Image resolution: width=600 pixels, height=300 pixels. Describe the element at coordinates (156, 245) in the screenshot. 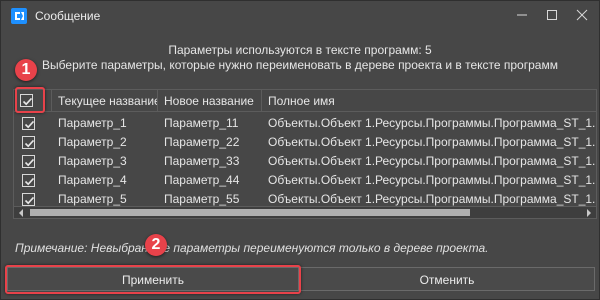

I see `annotation-badge-2: 2` at that location.